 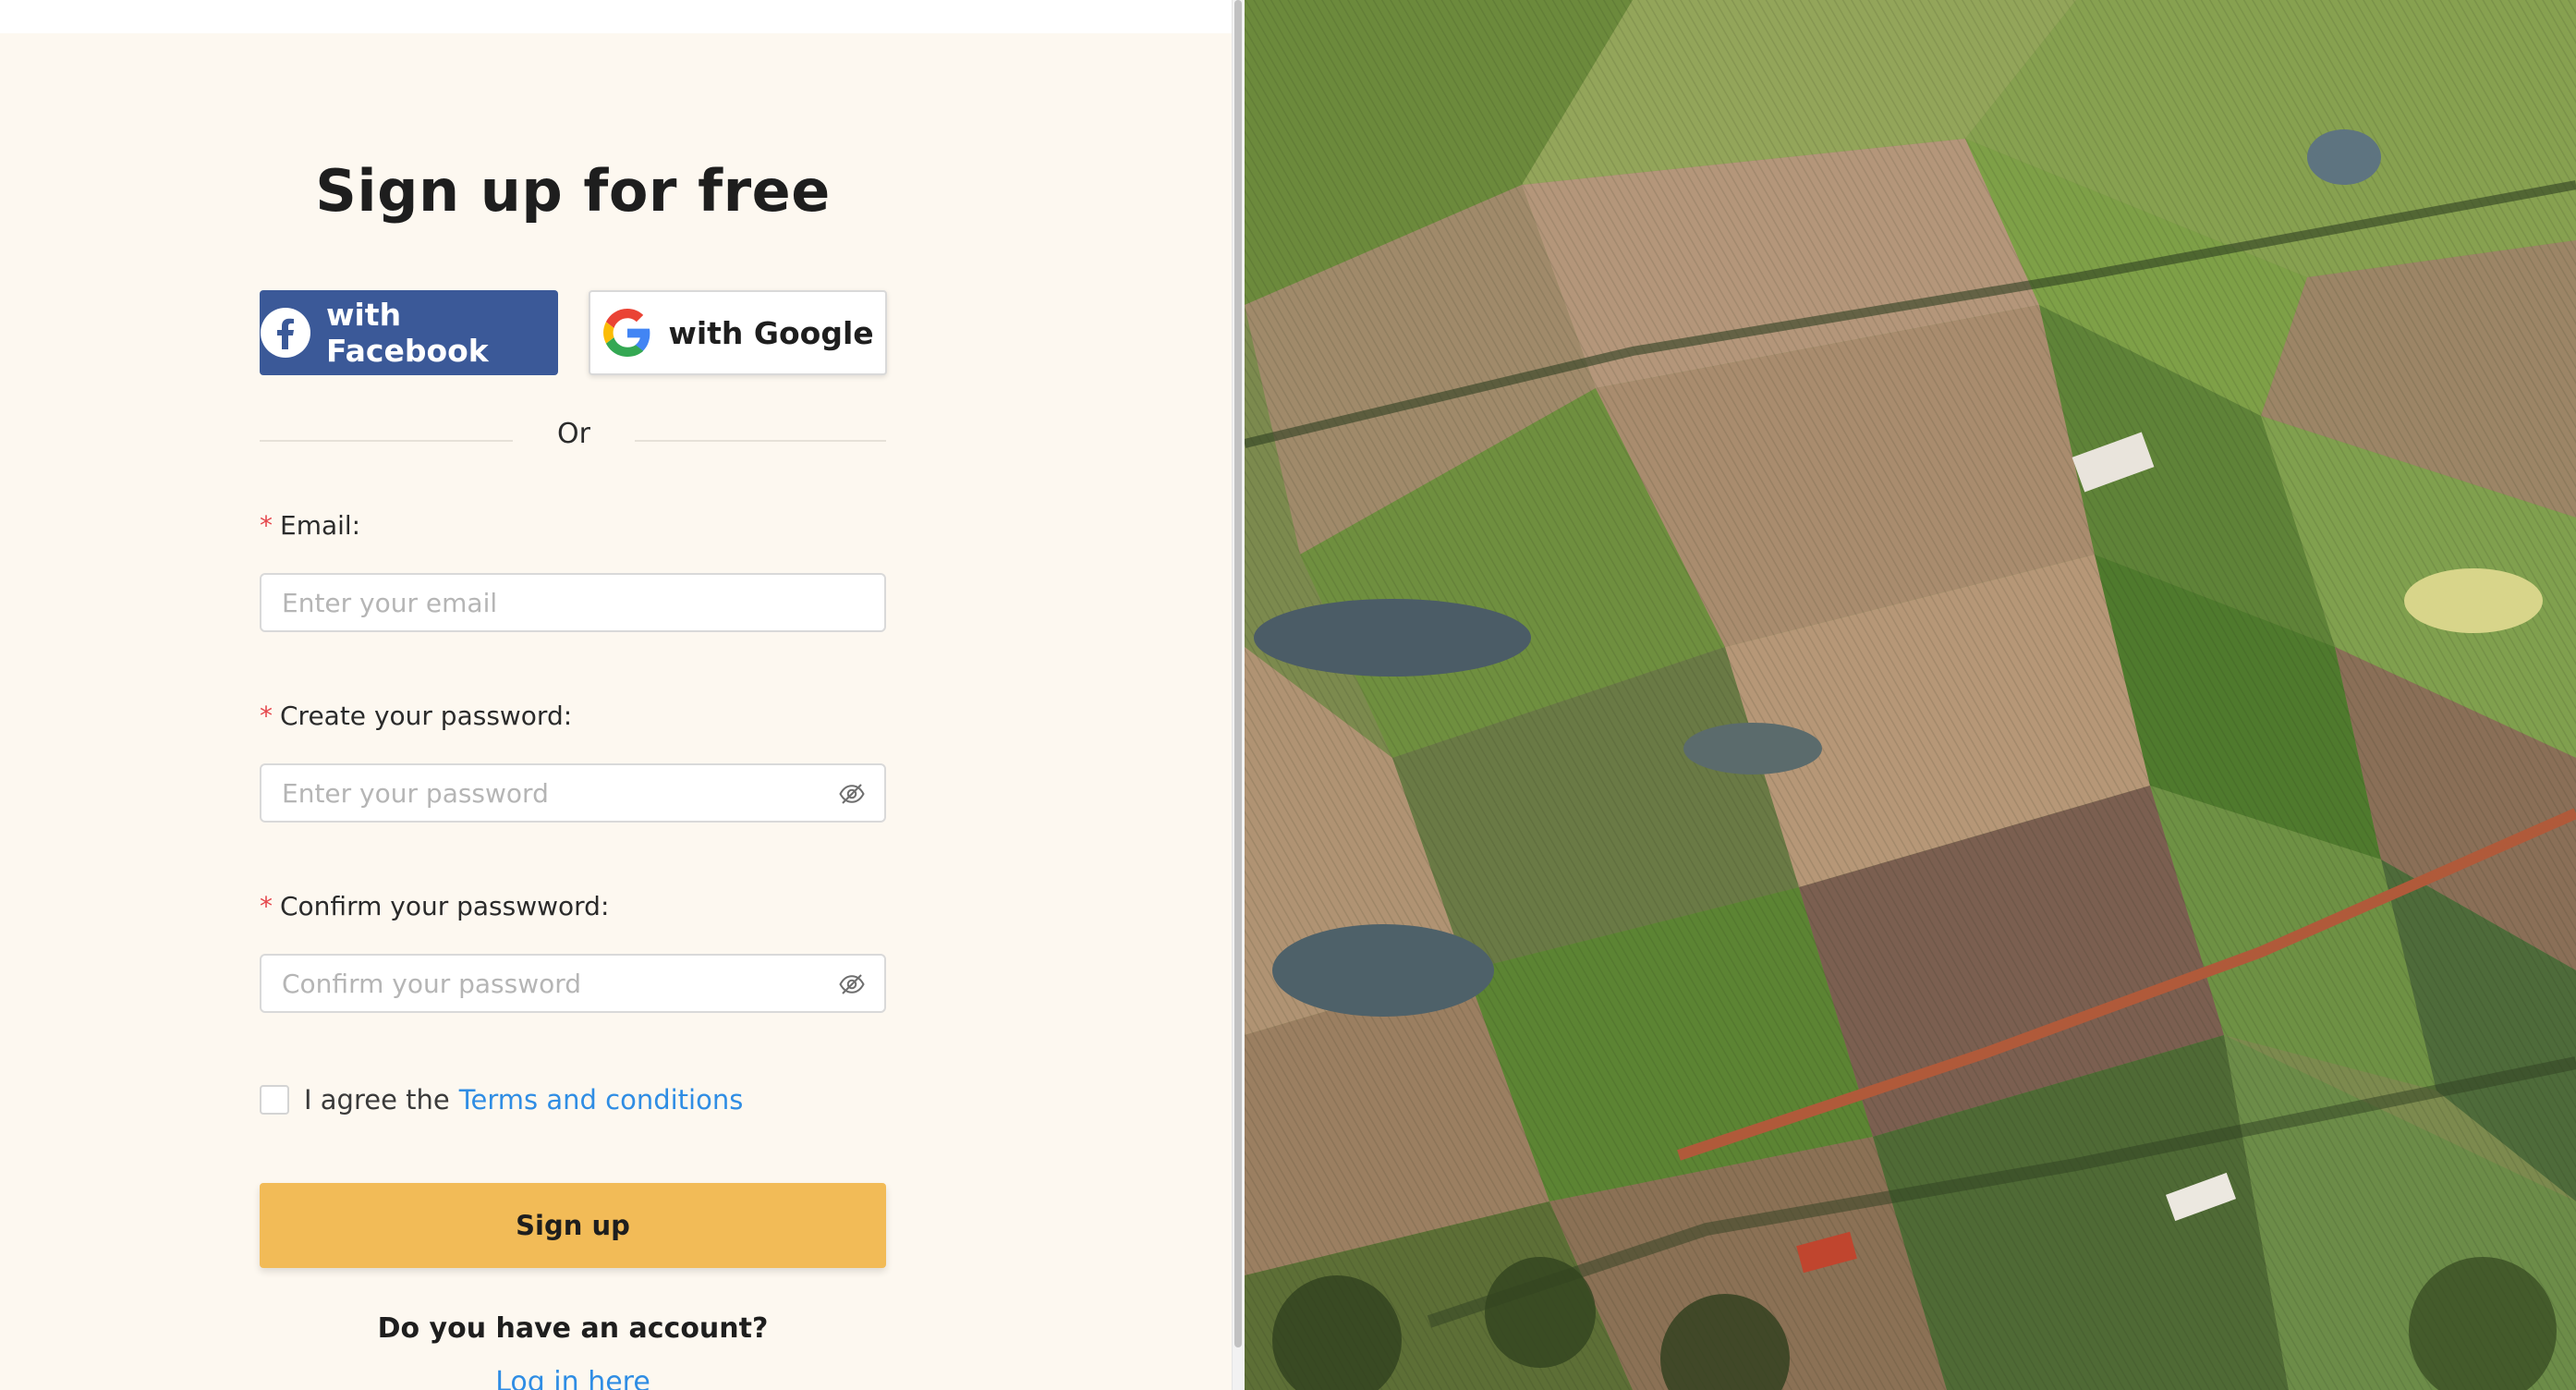 I want to click on divider-line-right, so click(x=760, y=441).